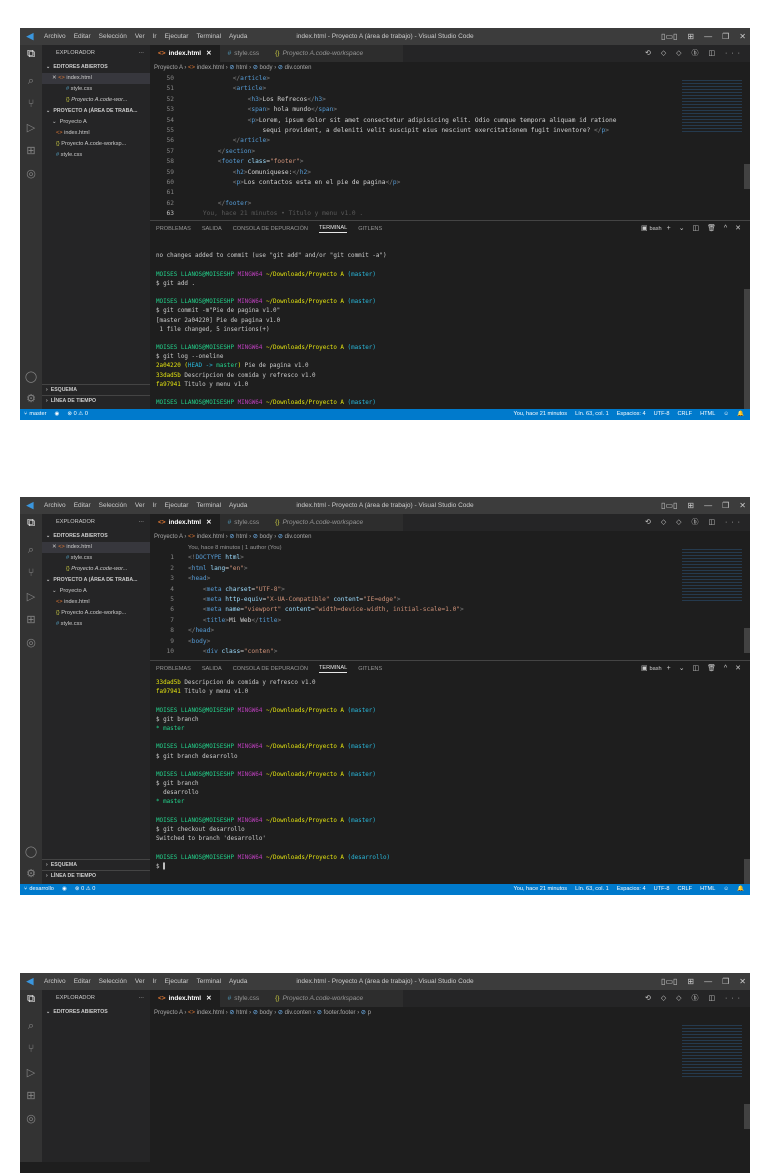  Describe the element at coordinates (450, 548) in the screenshot. I see `codelens-blame: You, hace 8 minutos | 1 author (You)` at that location.